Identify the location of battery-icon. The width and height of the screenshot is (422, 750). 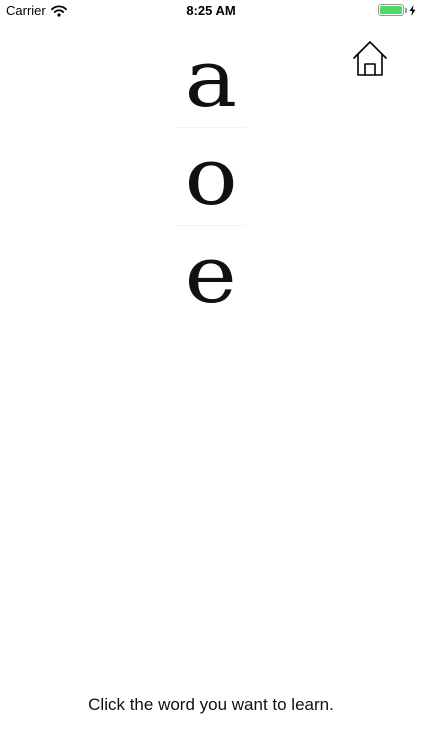
(391, 10).